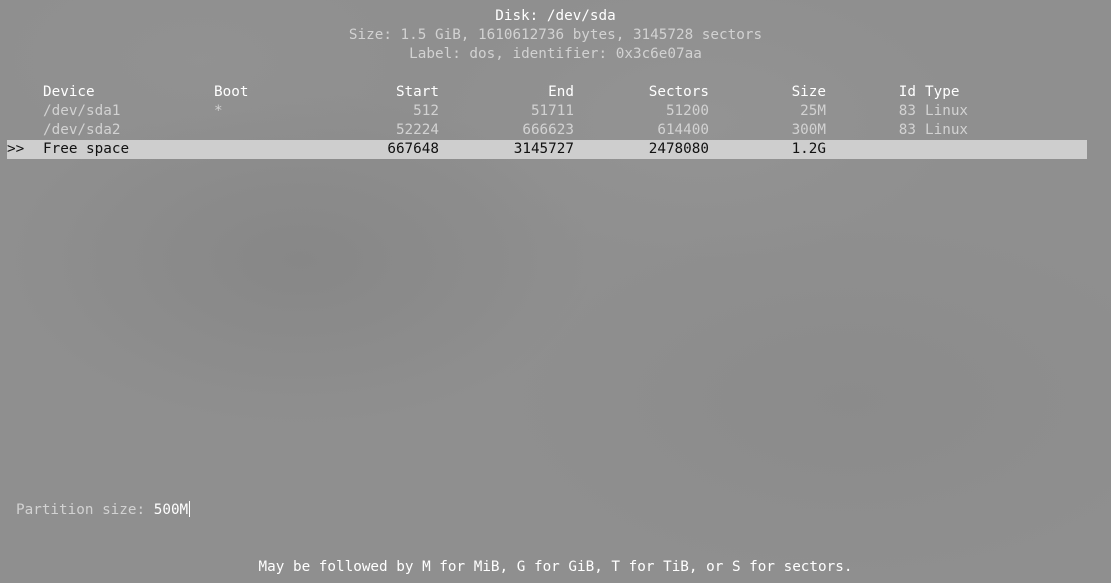 The height and width of the screenshot is (583, 1111). Describe the element at coordinates (82, 130) in the screenshot. I see `partition-device: /dev/sda2` at that location.